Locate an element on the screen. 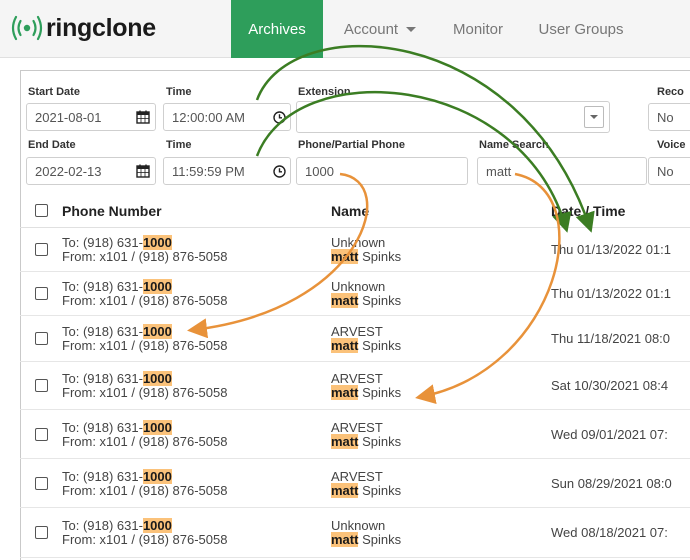 The image size is (690, 560). tab-user-groups: User Groups is located at coordinates (581, 29).